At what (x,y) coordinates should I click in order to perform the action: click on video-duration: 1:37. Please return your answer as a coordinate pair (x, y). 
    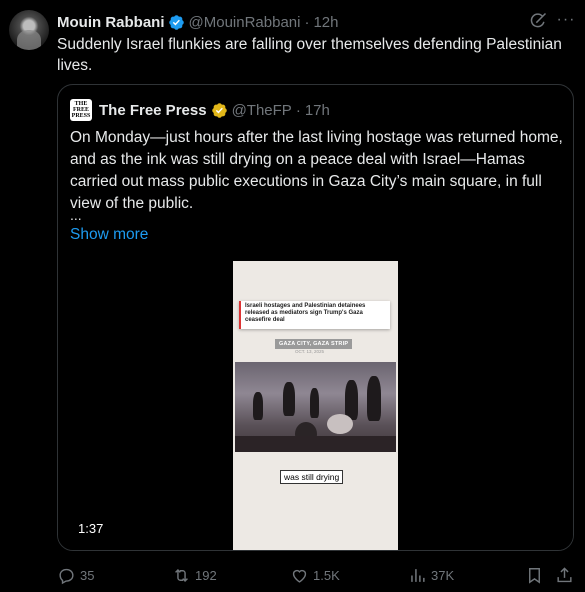
    Looking at the image, I should click on (91, 528).